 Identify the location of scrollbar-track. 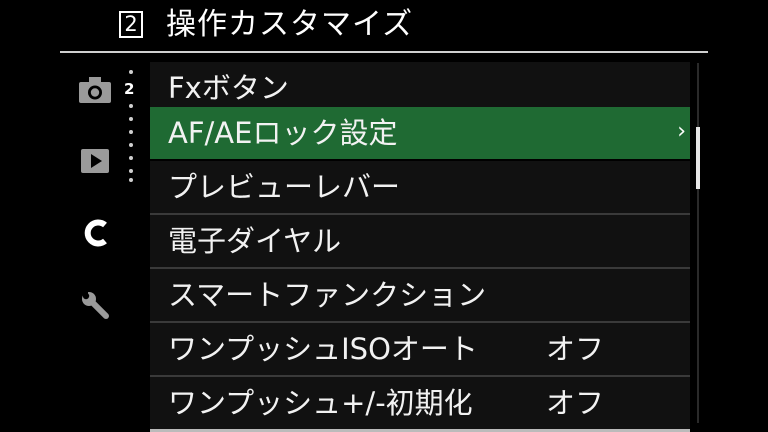
(698, 243).